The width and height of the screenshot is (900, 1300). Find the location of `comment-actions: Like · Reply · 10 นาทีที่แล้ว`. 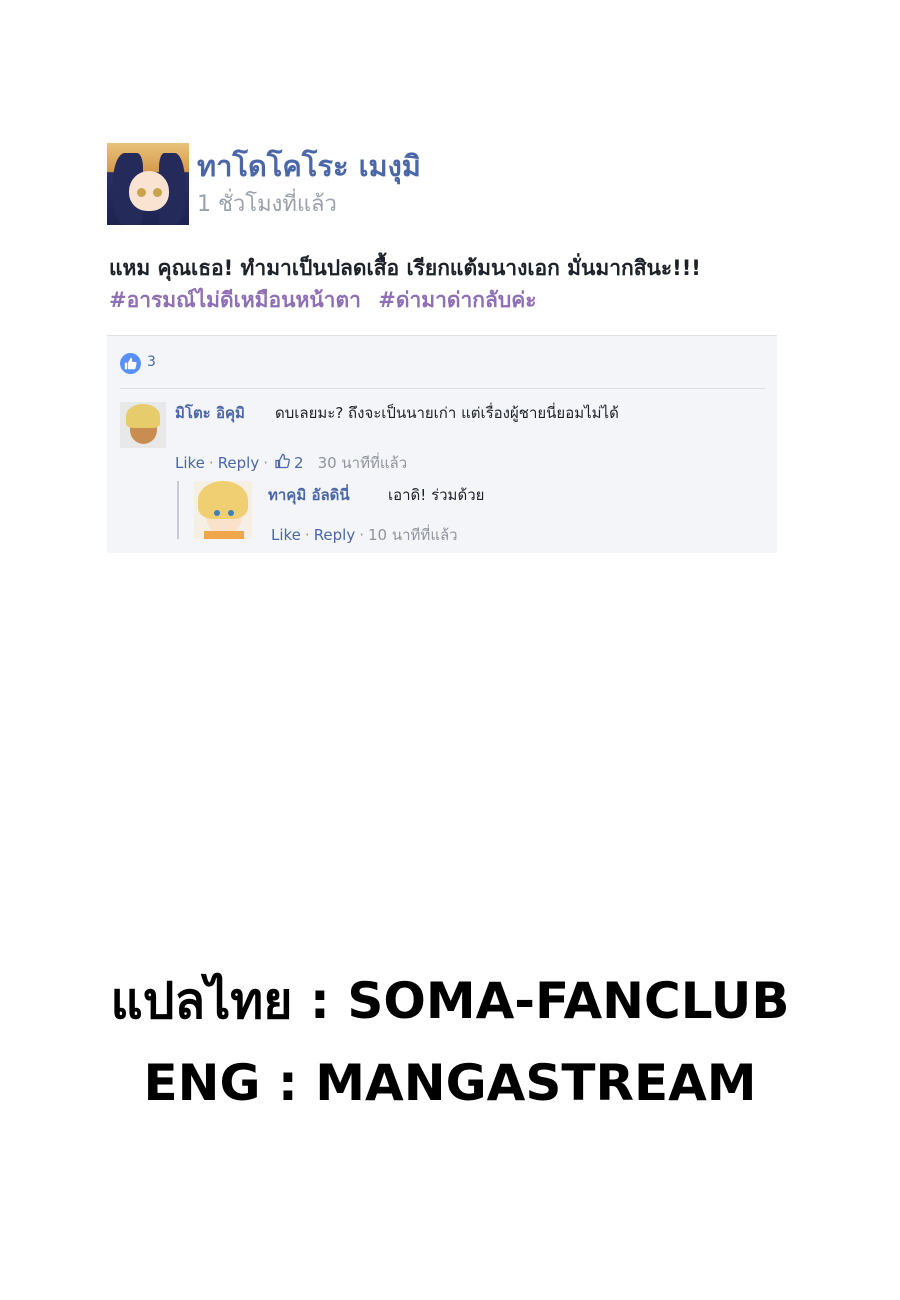

comment-actions: Like · Reply · 10 นาทีที่แล้ว is located at coordinates (364, 535).